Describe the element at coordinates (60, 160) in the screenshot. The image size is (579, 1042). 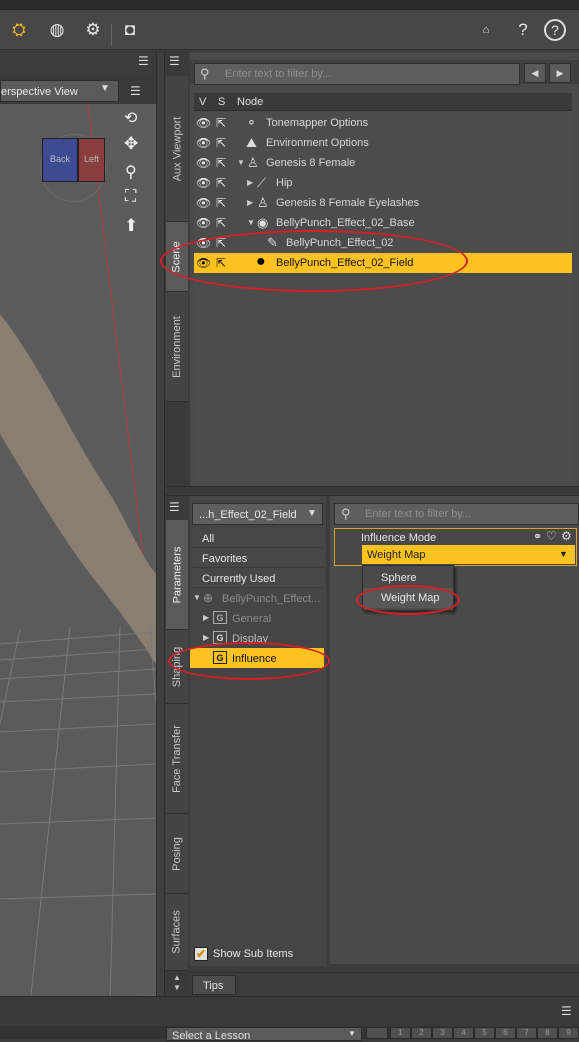
I see `view-cube-back-face: Back` at that location.